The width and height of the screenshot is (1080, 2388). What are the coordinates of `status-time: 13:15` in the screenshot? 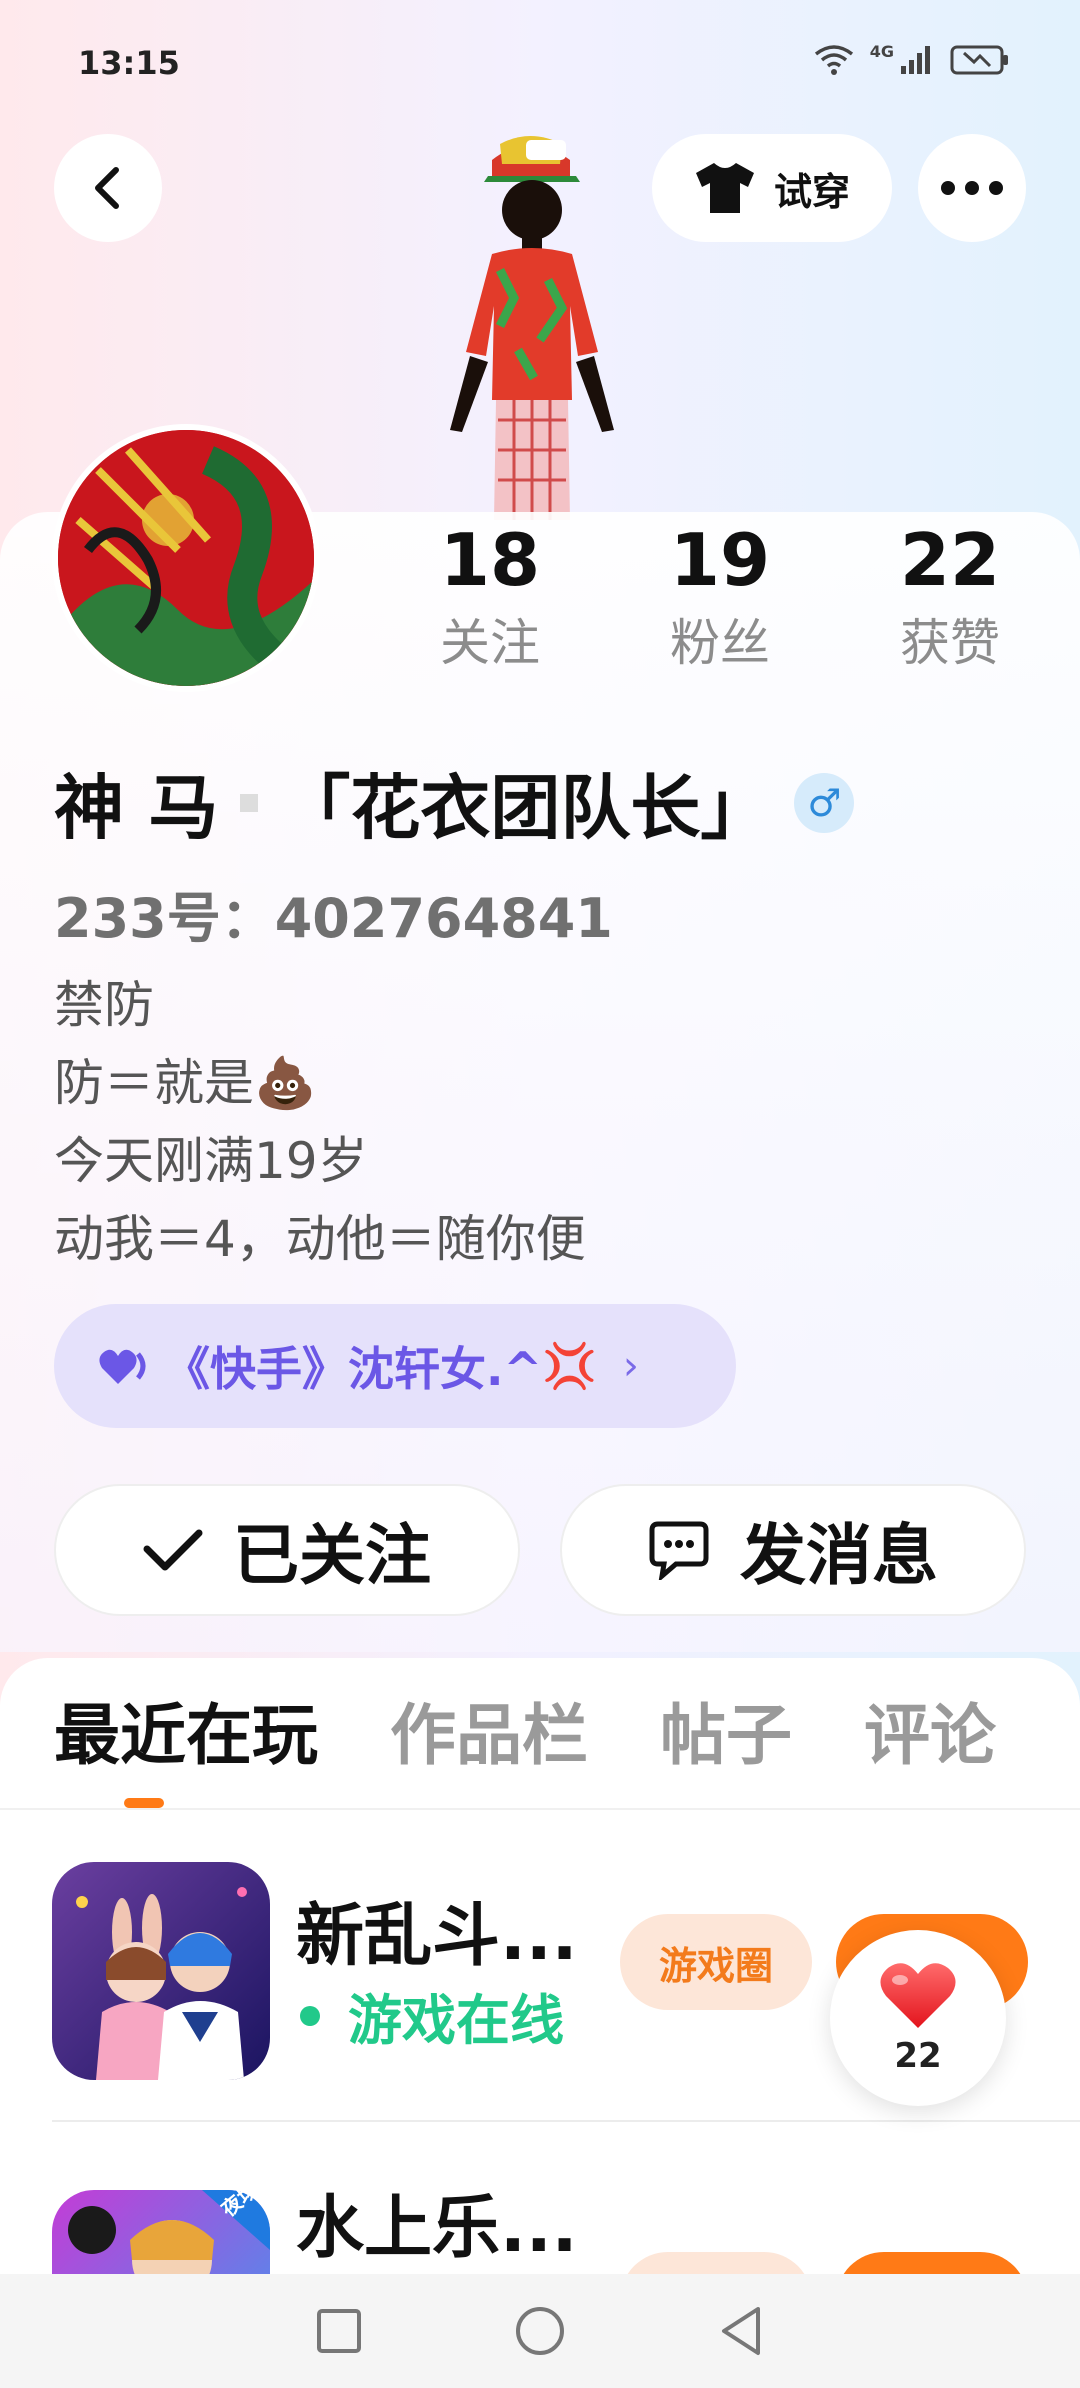 It's located at (129, 63).